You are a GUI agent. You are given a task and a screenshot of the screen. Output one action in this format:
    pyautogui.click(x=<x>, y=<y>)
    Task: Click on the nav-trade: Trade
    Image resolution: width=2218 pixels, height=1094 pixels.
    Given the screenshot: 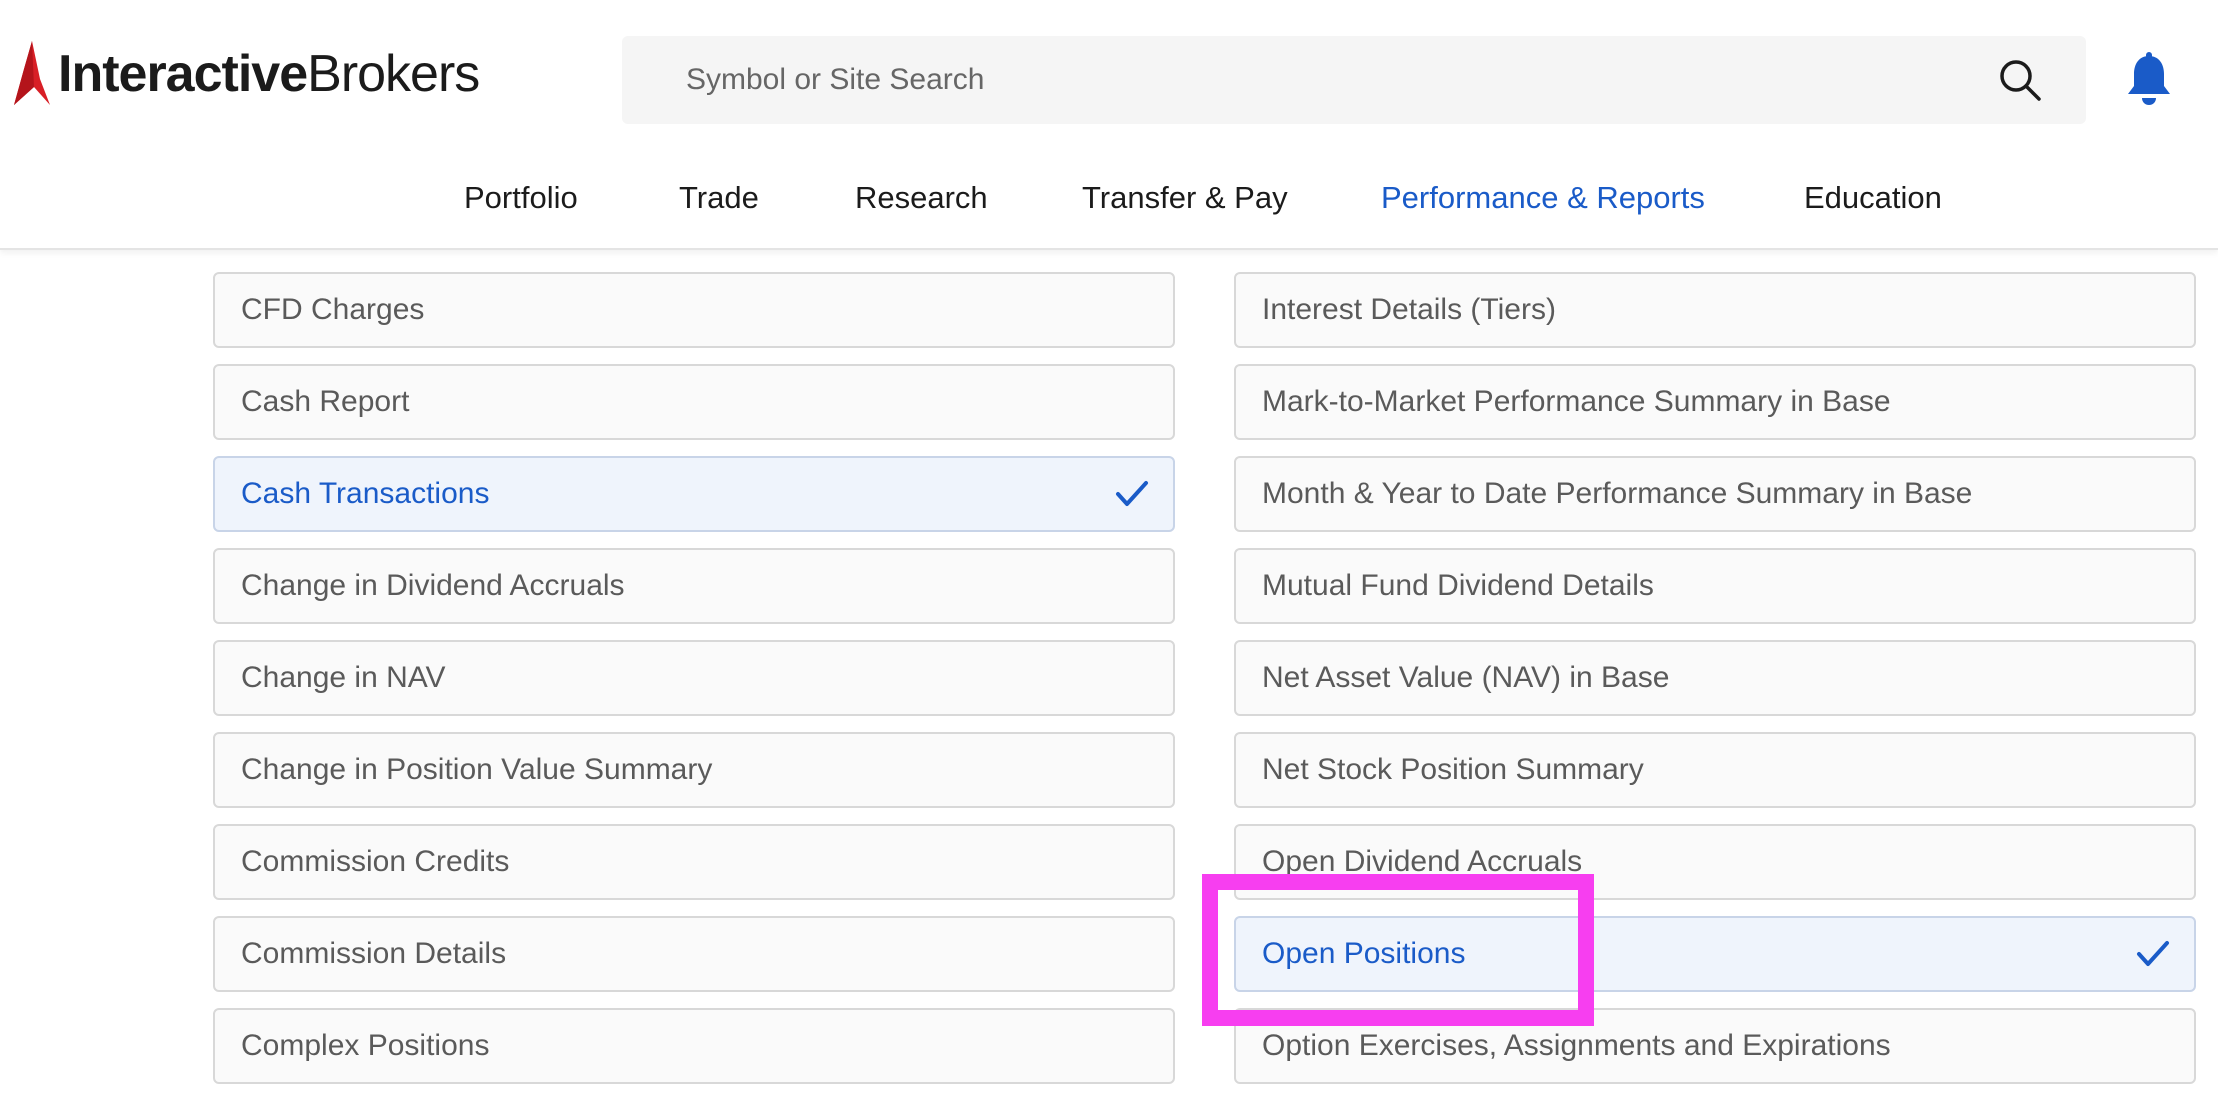 What is the action you would take?
    pyautogui.click(x=719, y=198)
    